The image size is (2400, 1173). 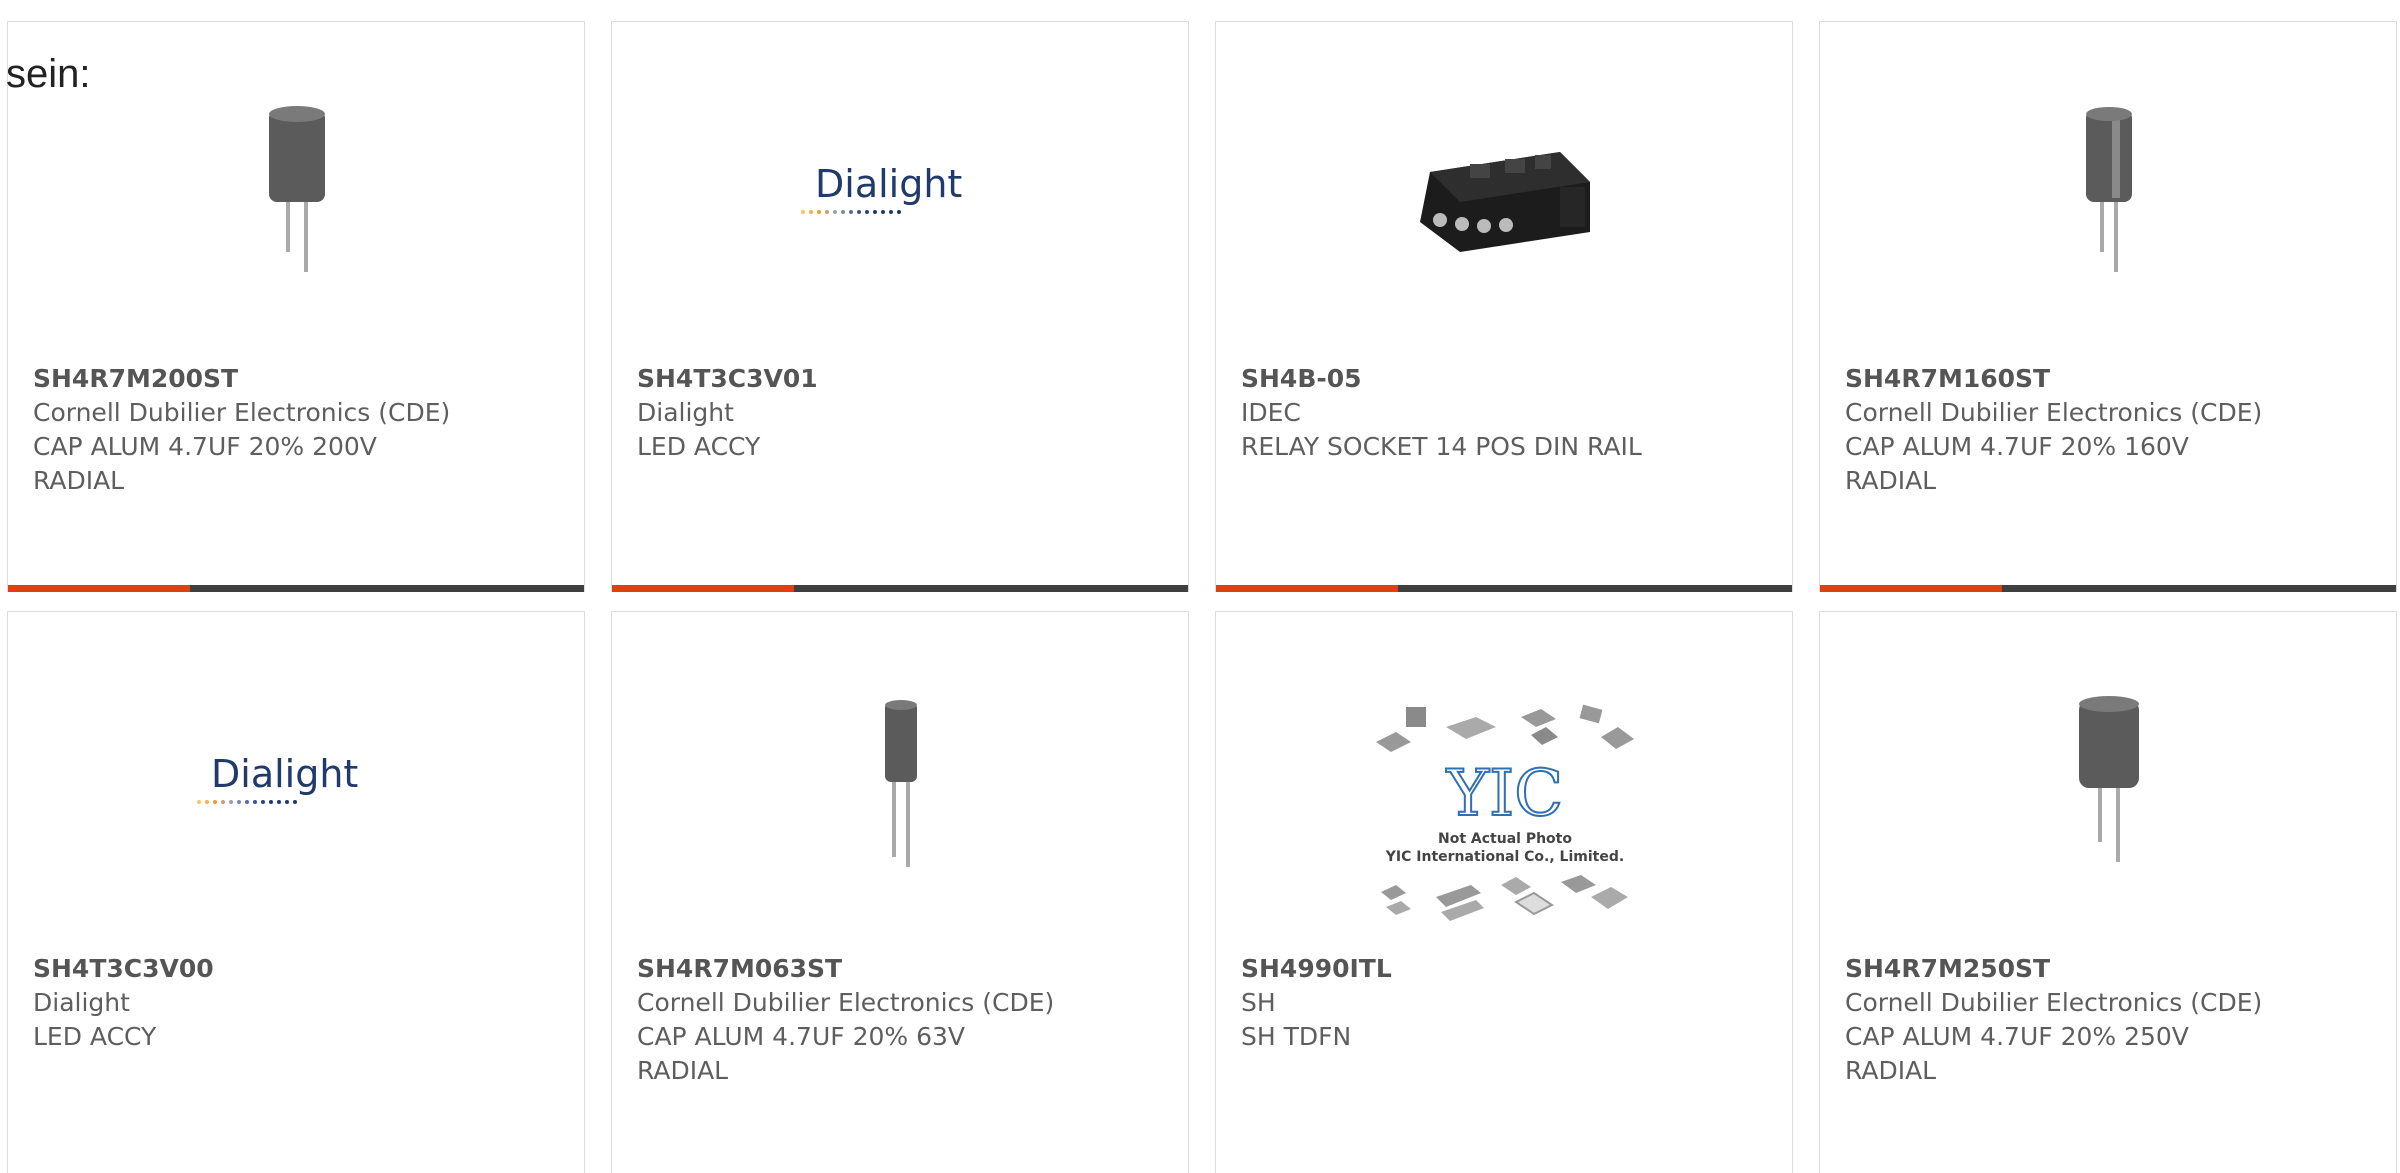 I want to click on part-number: SH4990ITL, so click(x=1510, y=969).